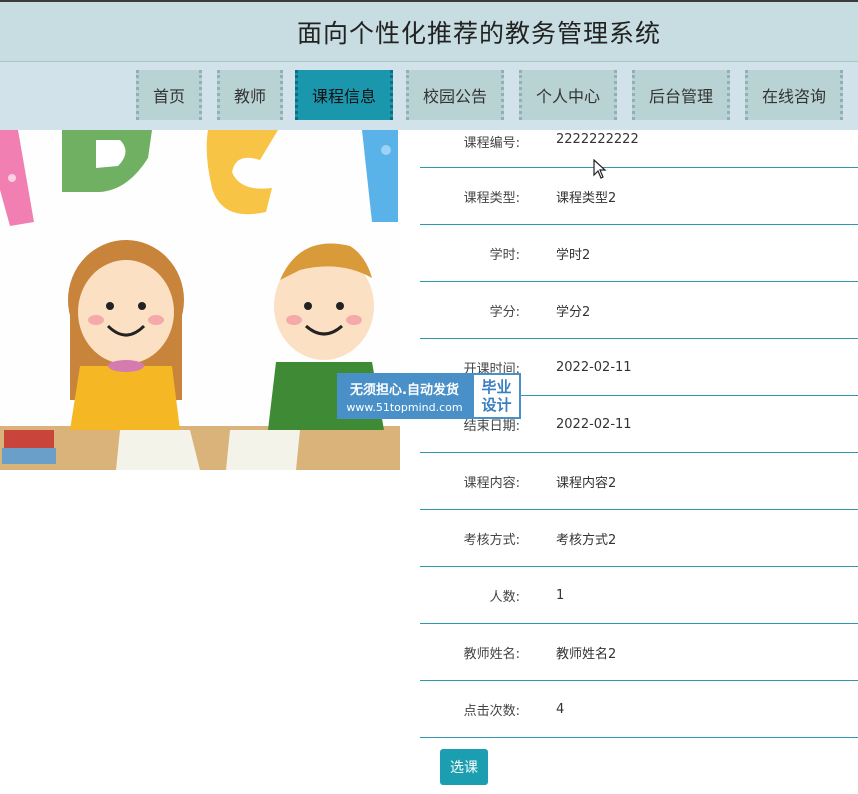 The width and height of the screenshot is (858, 794). I want to click on detail-label: 人数:, so click(504, 597).